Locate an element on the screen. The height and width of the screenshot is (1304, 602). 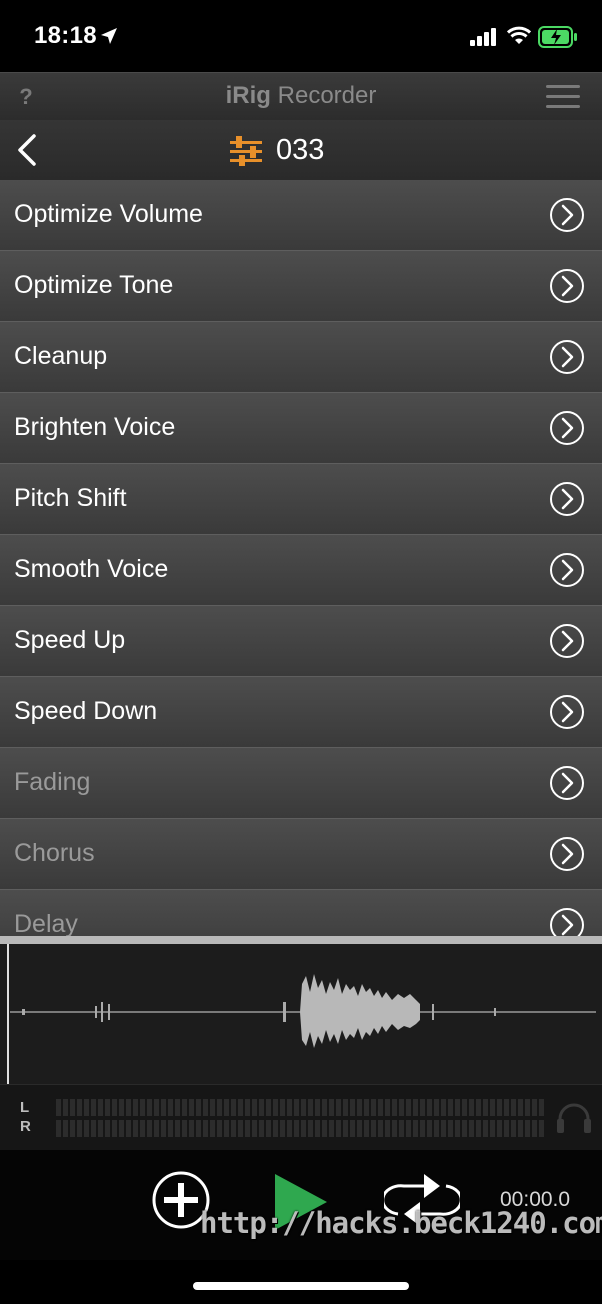
app-title-brand: iRig is located at coordinates (248, 95).